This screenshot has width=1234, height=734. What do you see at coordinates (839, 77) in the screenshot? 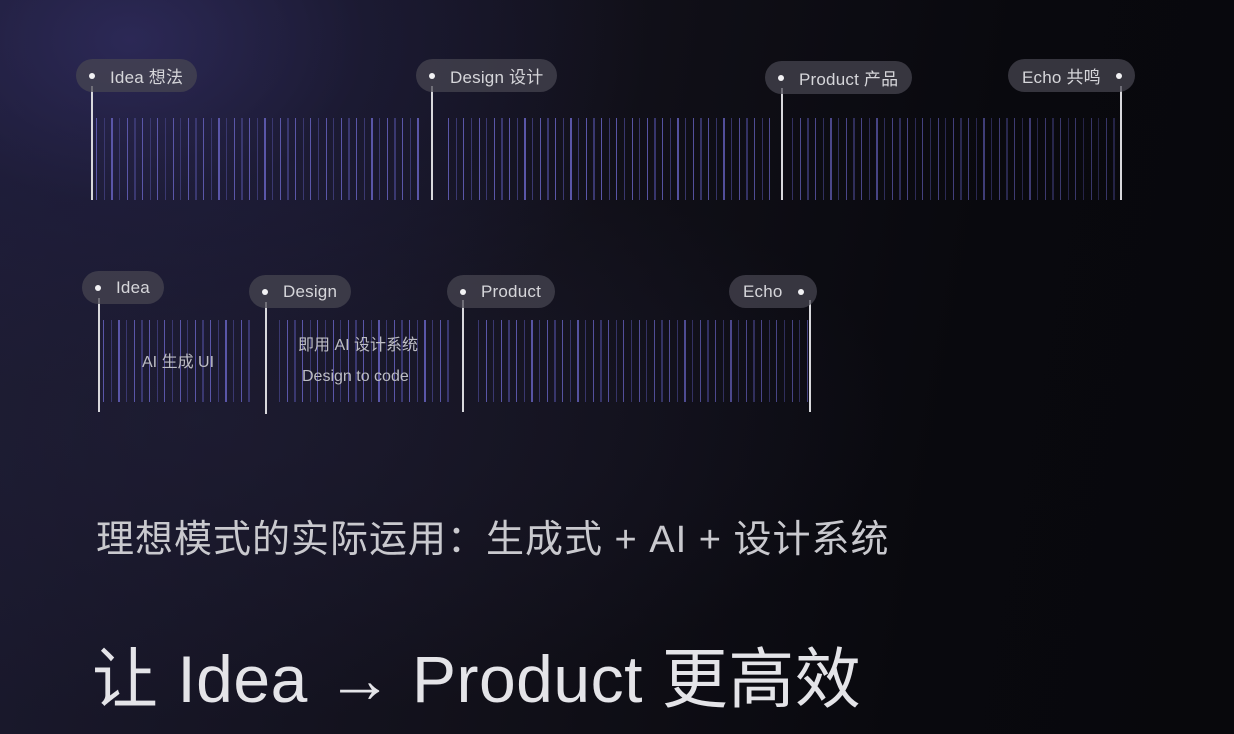
I see `stage-pill-product: Product 产品` at bounding box center [839, 77].